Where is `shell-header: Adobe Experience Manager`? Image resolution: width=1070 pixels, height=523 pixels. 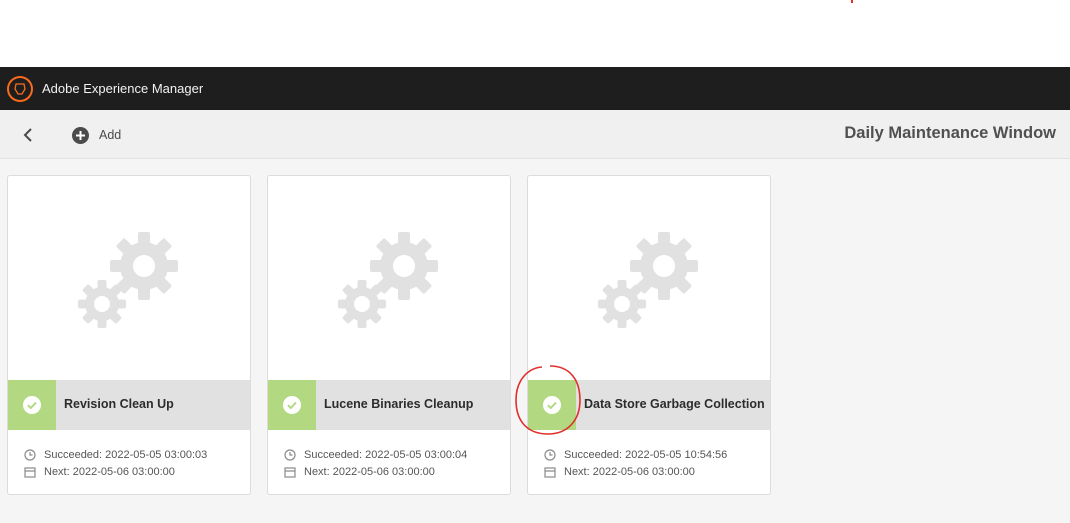 shell-header: Adobe Experience Manager is located at coordinates (535, 88).